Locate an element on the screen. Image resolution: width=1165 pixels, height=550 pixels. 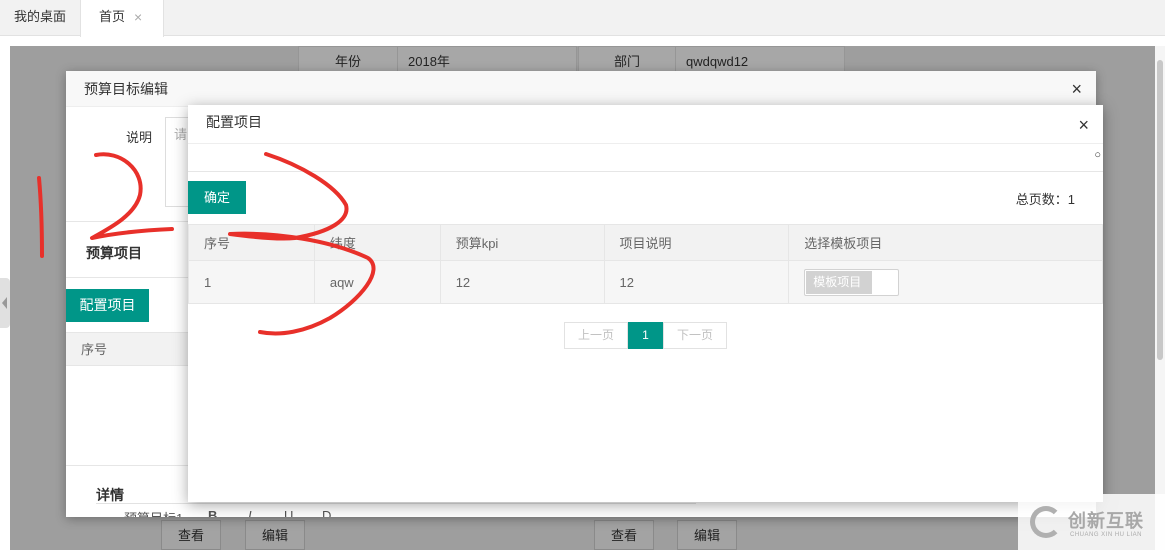
watermark-text: 创新互联 is located at coordinates (1106, 521).